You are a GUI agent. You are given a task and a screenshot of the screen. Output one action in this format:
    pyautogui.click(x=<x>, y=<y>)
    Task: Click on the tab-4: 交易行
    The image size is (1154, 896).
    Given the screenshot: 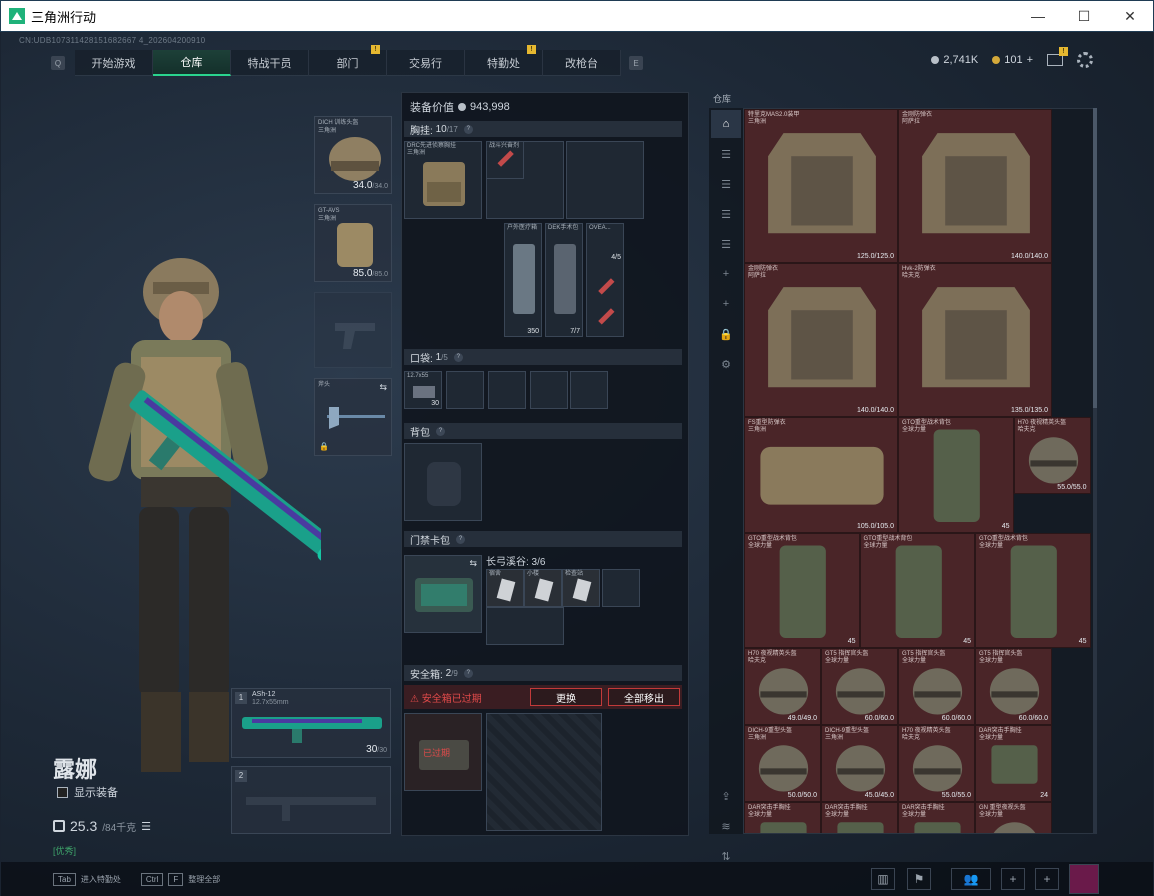 What is the action you would take?
    pyautogui.click(x=426, y=63)
    